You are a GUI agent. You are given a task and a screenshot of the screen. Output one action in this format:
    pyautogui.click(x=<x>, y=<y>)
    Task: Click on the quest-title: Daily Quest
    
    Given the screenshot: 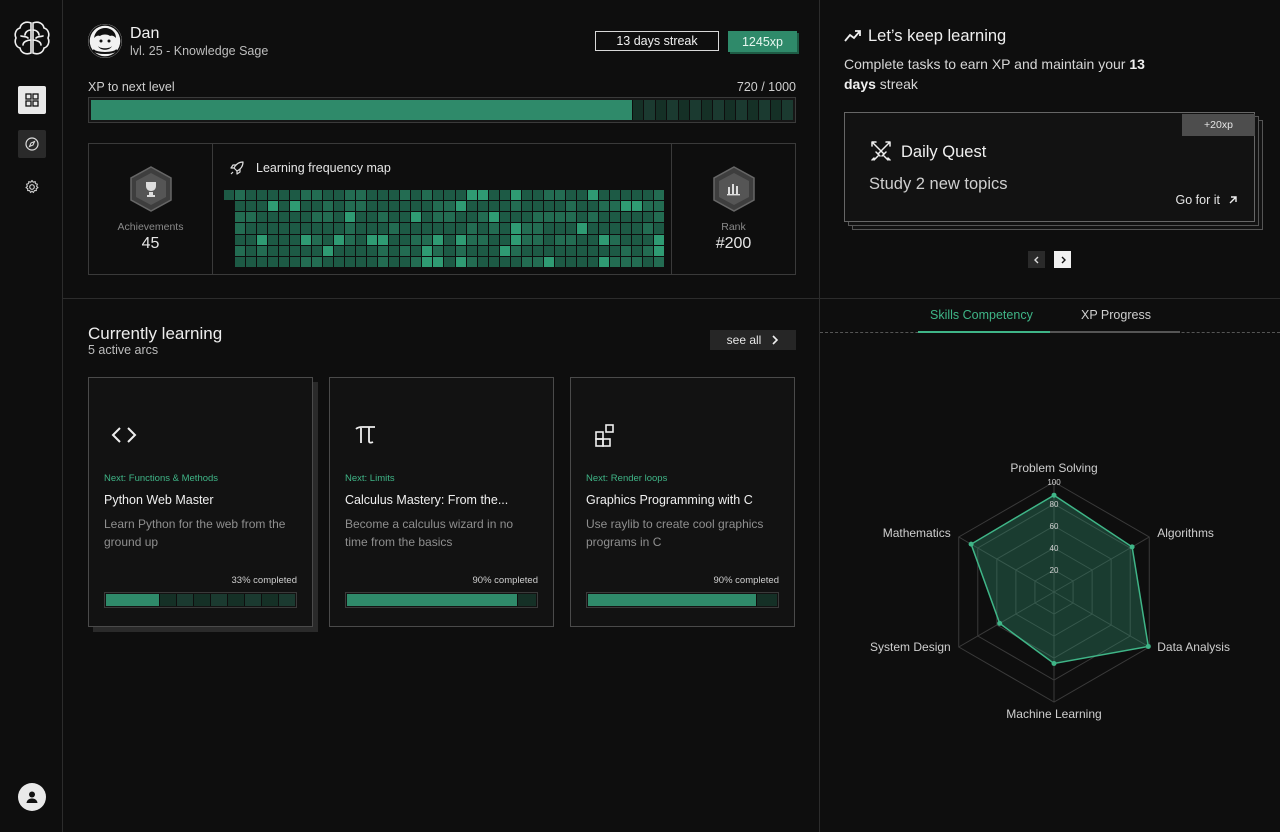 What is the action you would take?
    pyautogui.click(x=944, y=152)
    